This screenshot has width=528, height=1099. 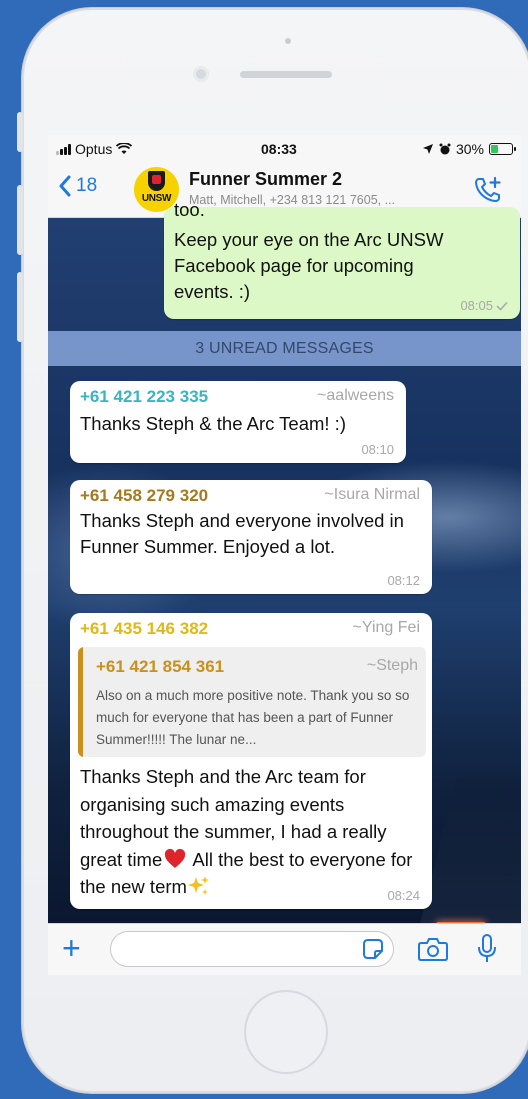 What do you see at coordinates (286, 1032) in the screenshot?
I see `home-button` at bounding box center [286, 1032].